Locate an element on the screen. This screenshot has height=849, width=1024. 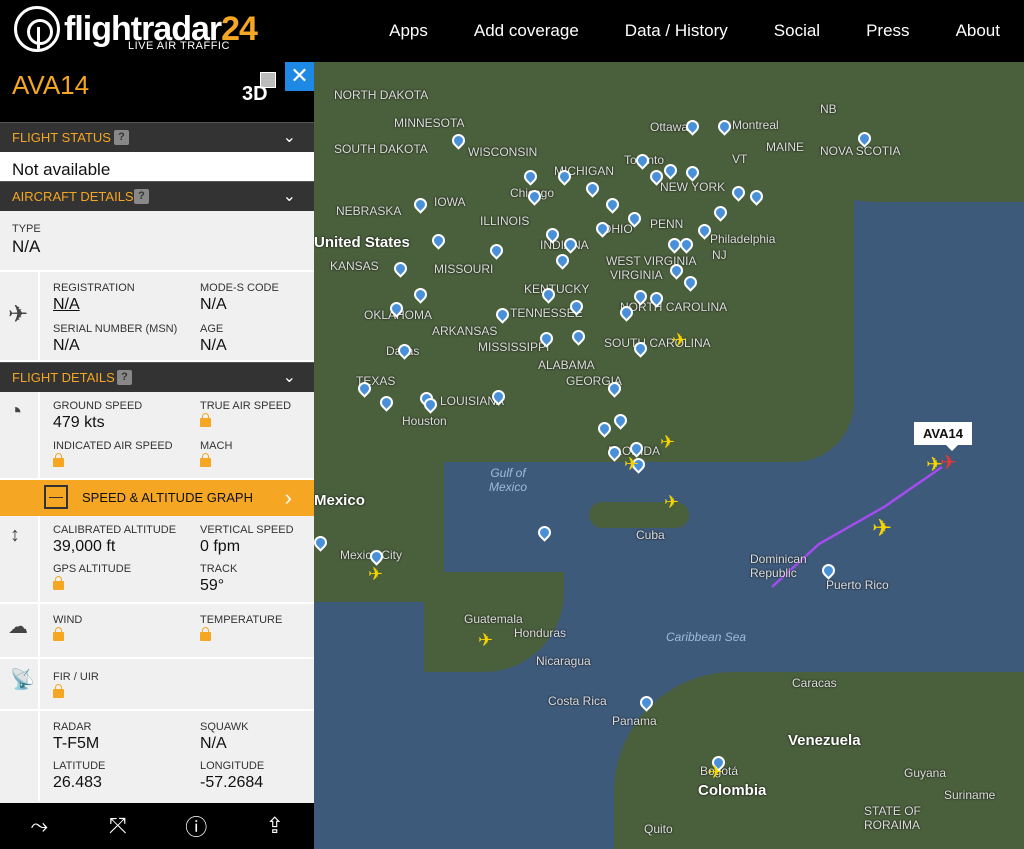
selected-flight-tag: AVA14 is located at coordinates (943, 436).